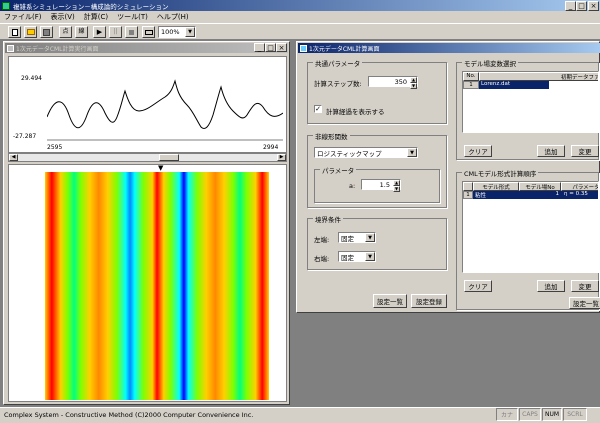 This screenshot has width=600, height=423. Describe the element at coordinates (579, 186) in the screenshot. I see `header-parameter: パラメータ` at that location.